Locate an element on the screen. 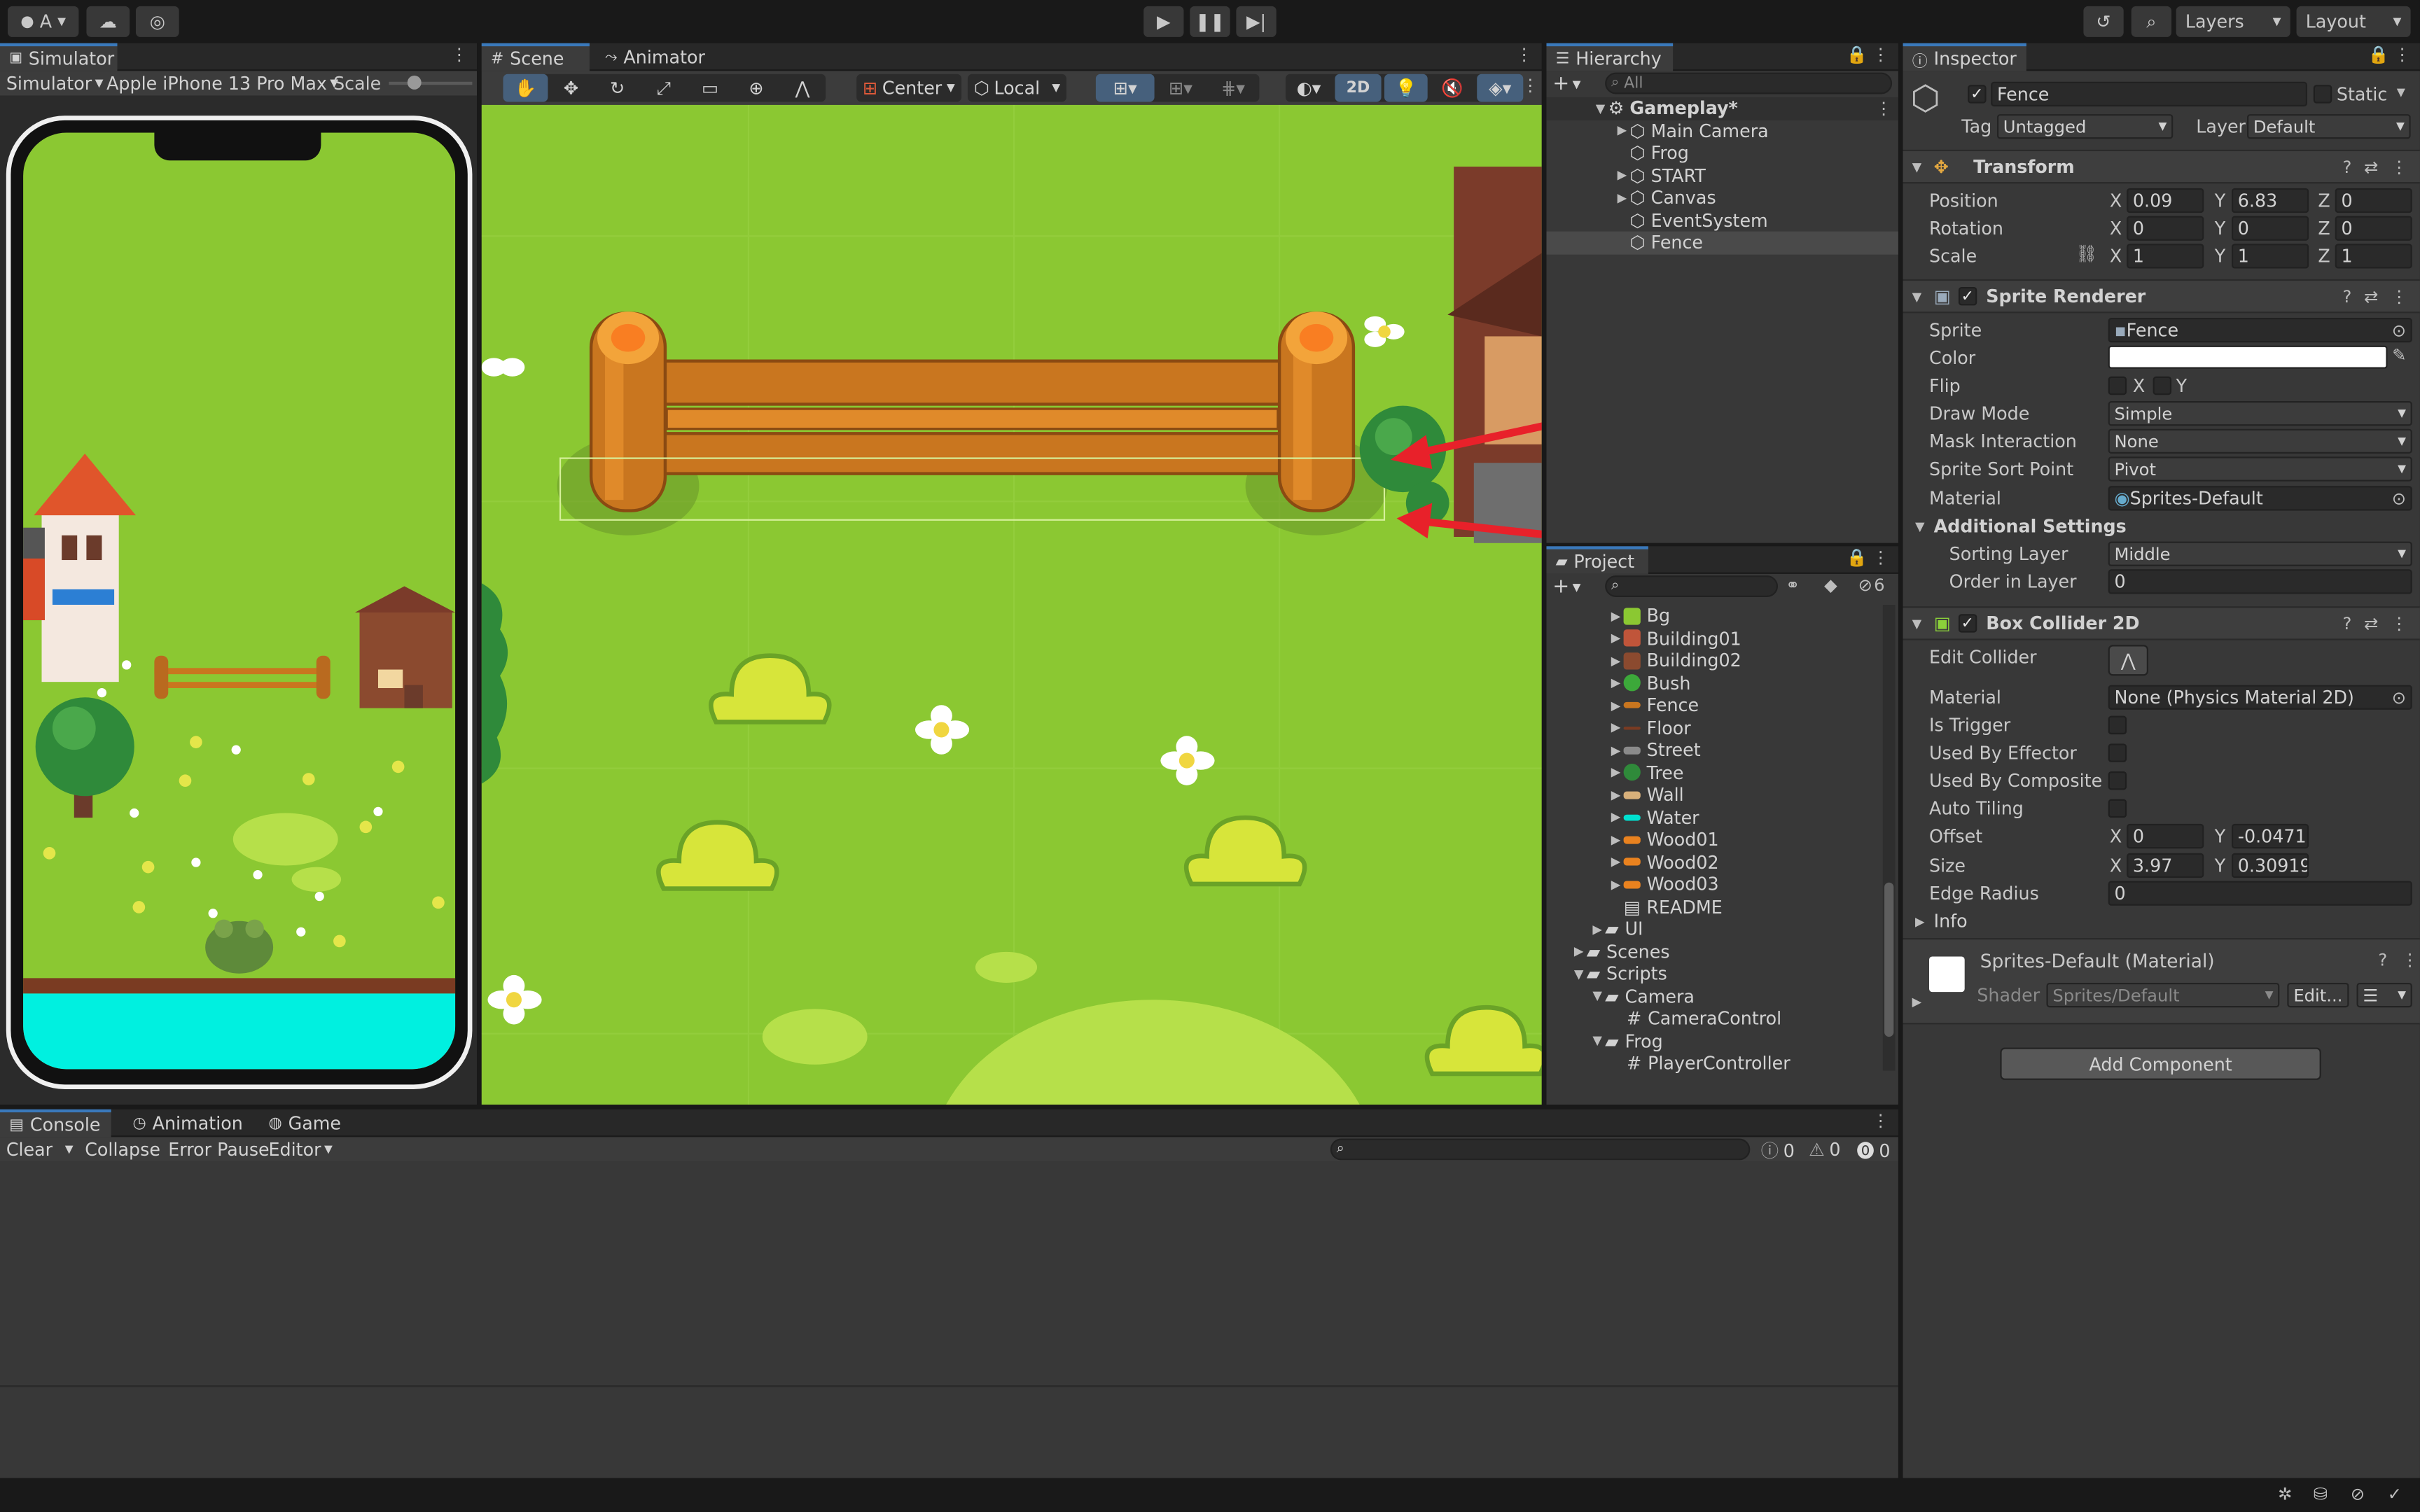  collab-button: ◎ is located at coordinates (157, 21).